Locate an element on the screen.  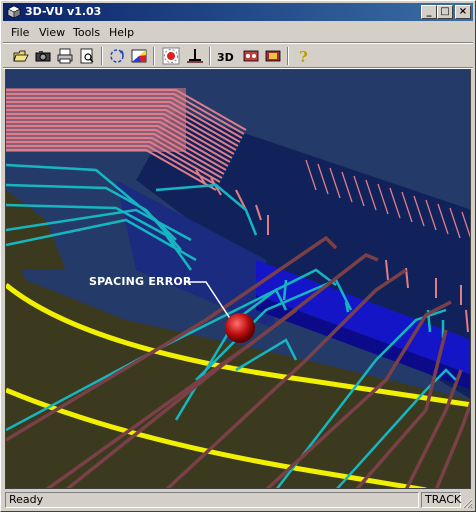
menu-view: View is located at coordinates (52, 32).